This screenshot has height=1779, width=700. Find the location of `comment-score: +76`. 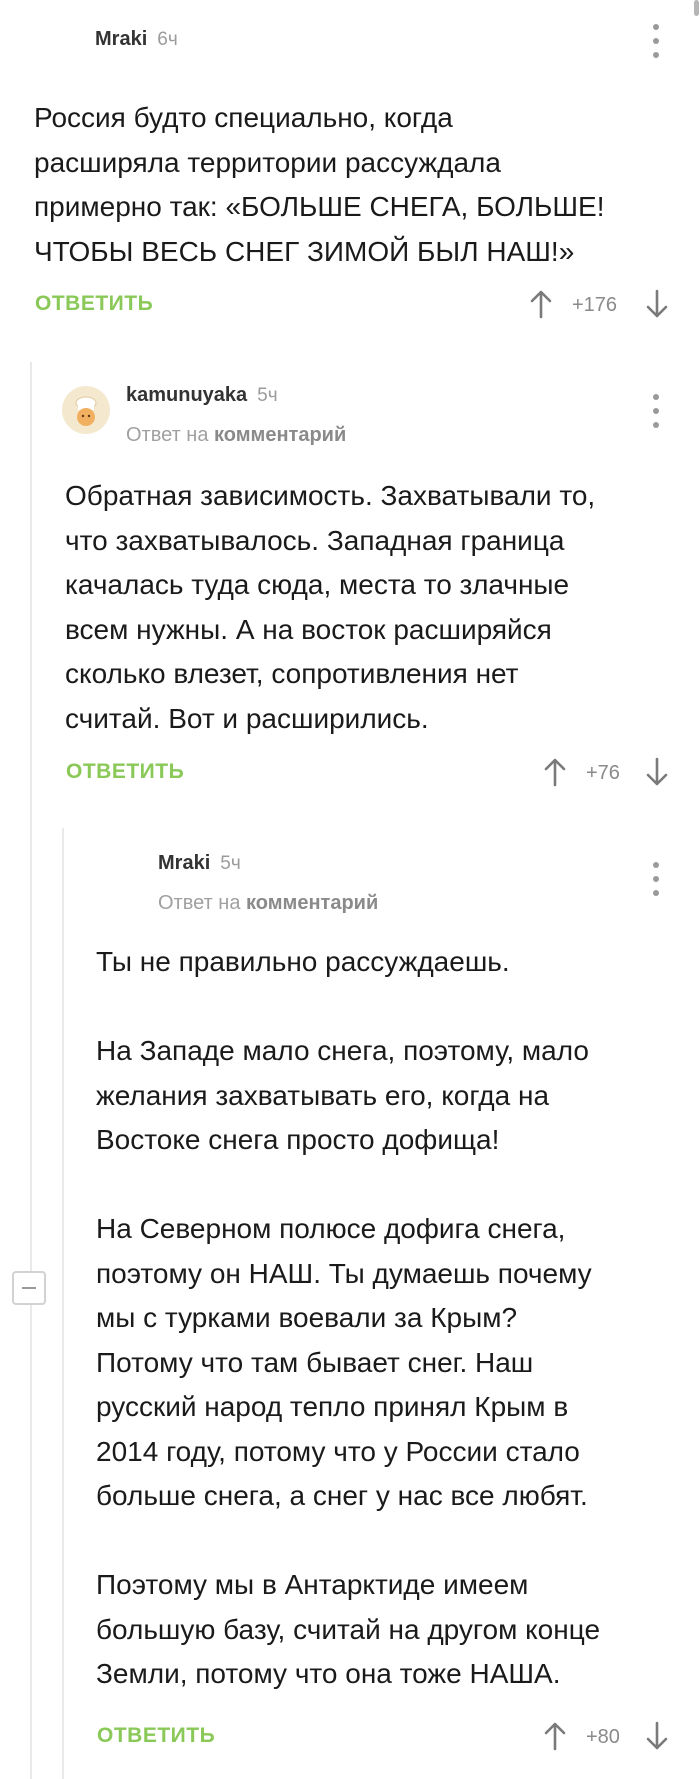

comment-score: +76 is located at coordinates (603, 773).